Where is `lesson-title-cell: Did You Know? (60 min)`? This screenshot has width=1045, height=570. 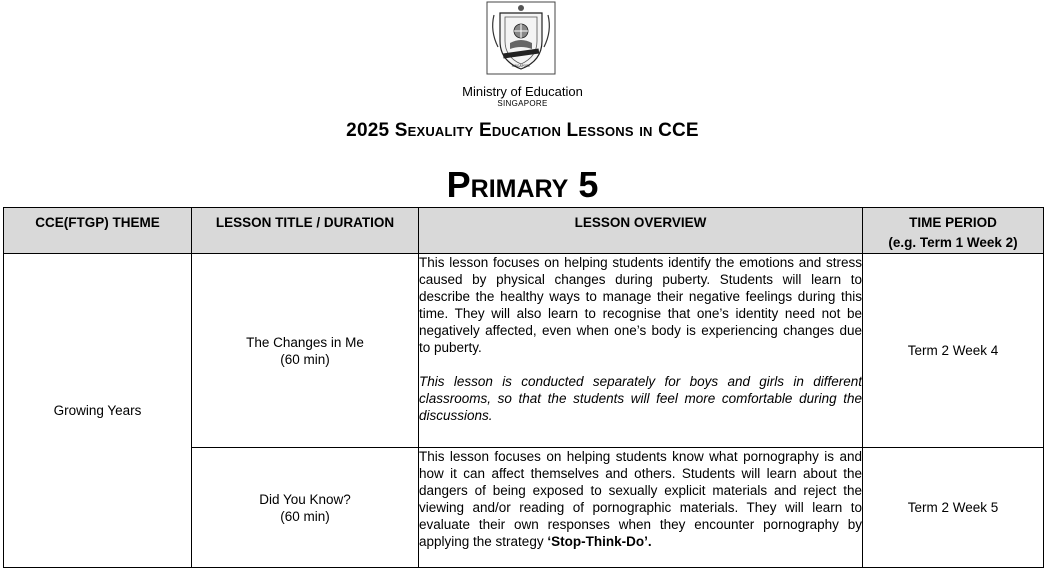
lesson-title-cell: Did You Know? (60 min) is located at coordinates (305, 507).